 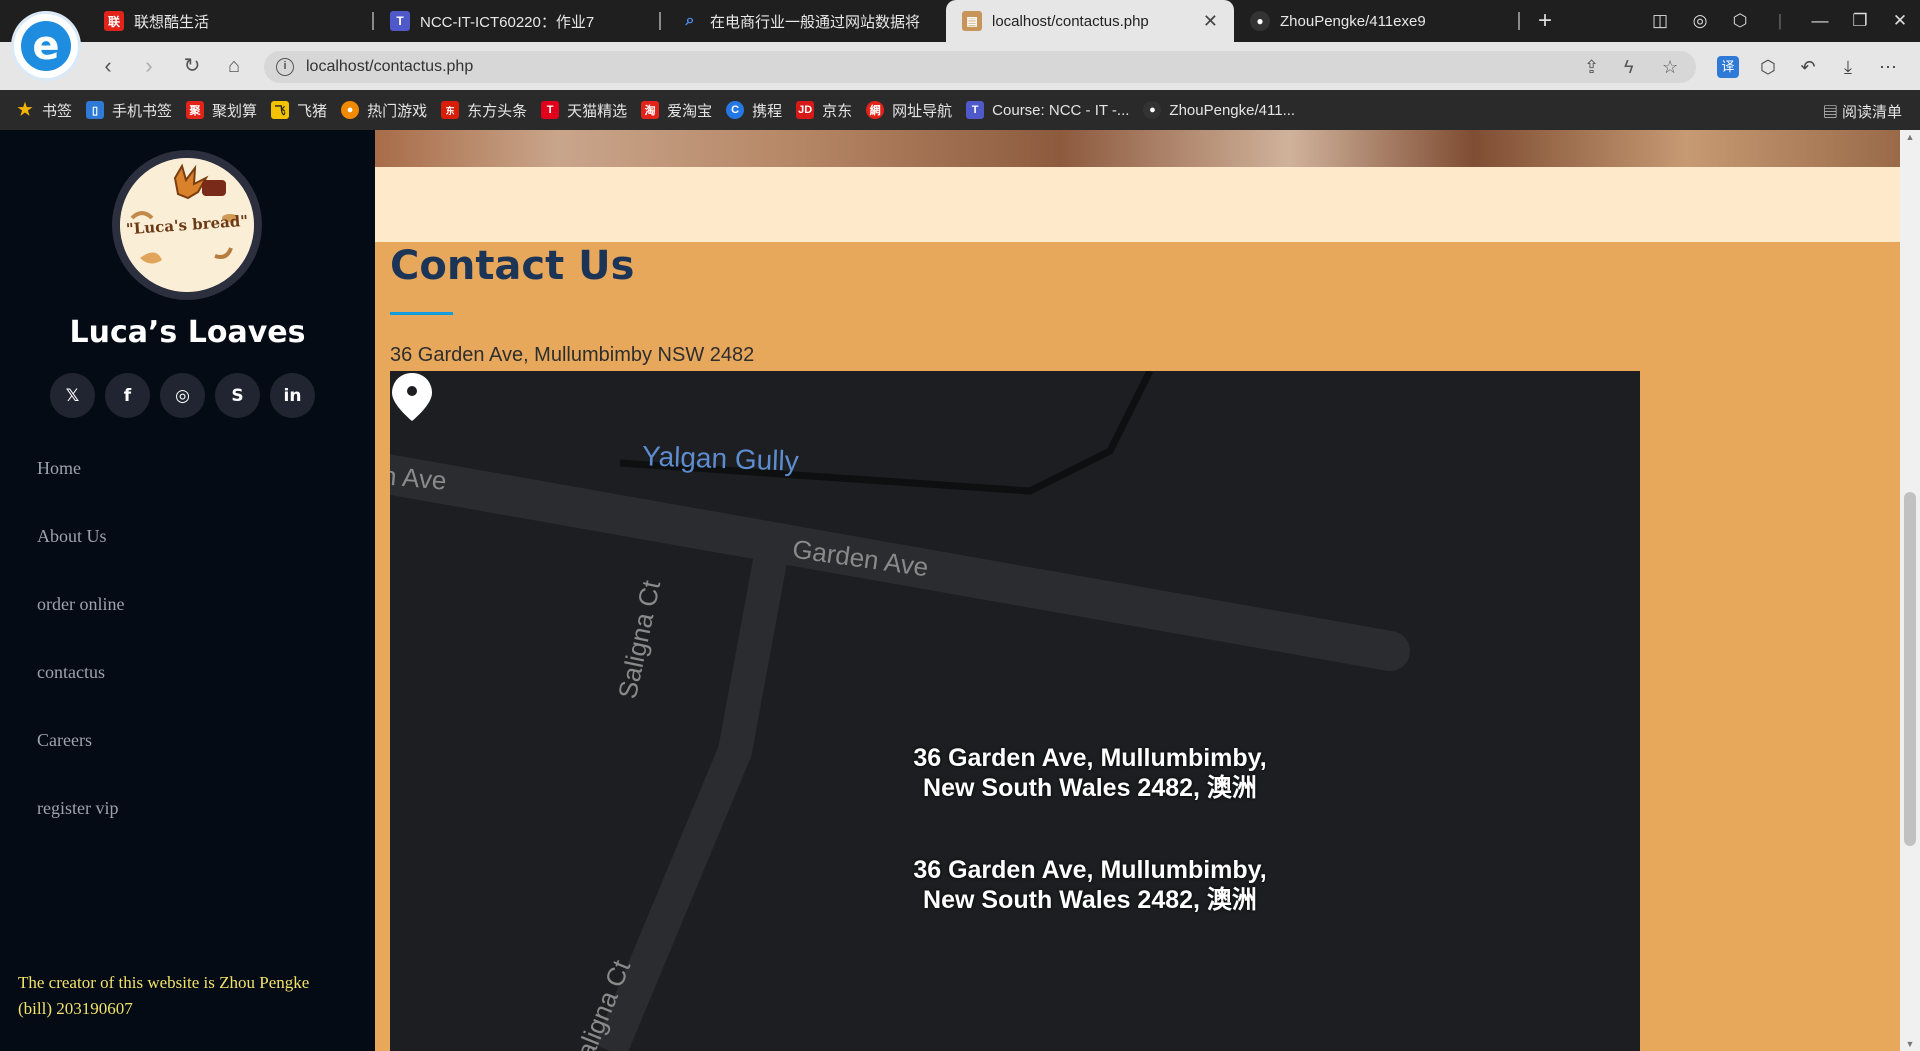 I want to click on street-label-ave-fragment: n Ave, so click(x=419, y=478).